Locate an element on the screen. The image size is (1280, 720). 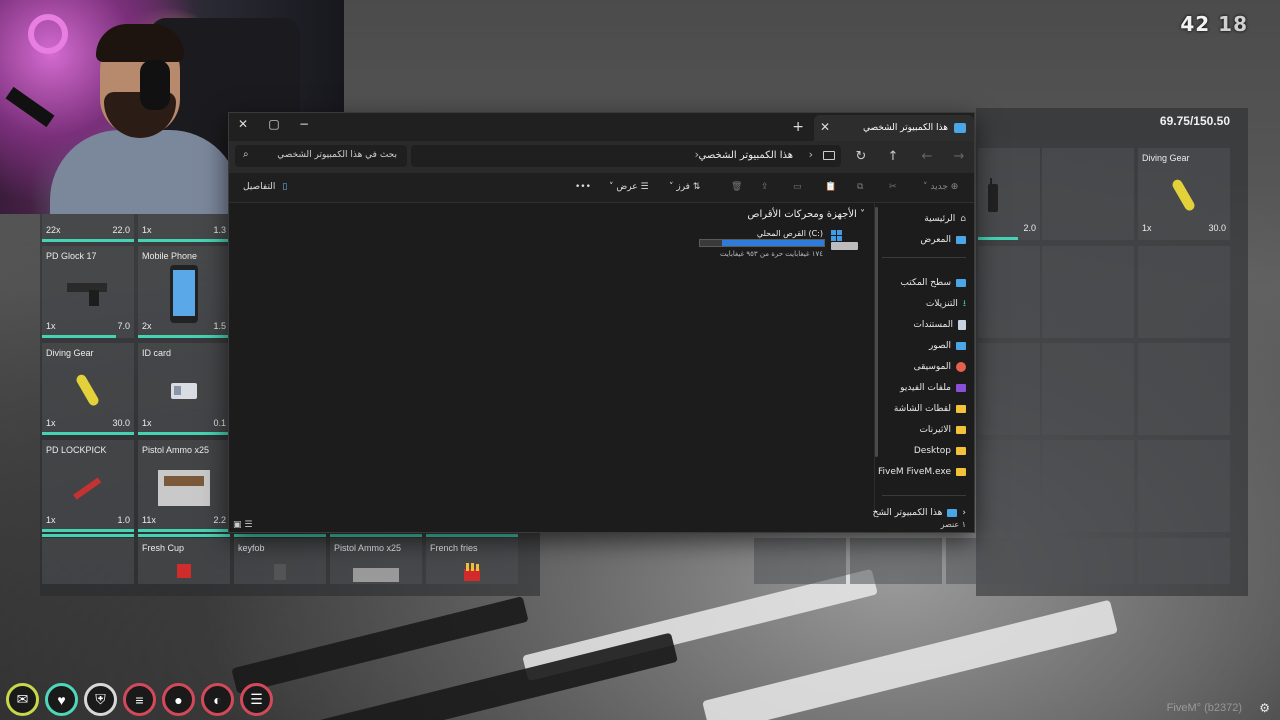
sidebar-item-downloads: التنزيلات ⭳ is located at coordinates (946, 304).